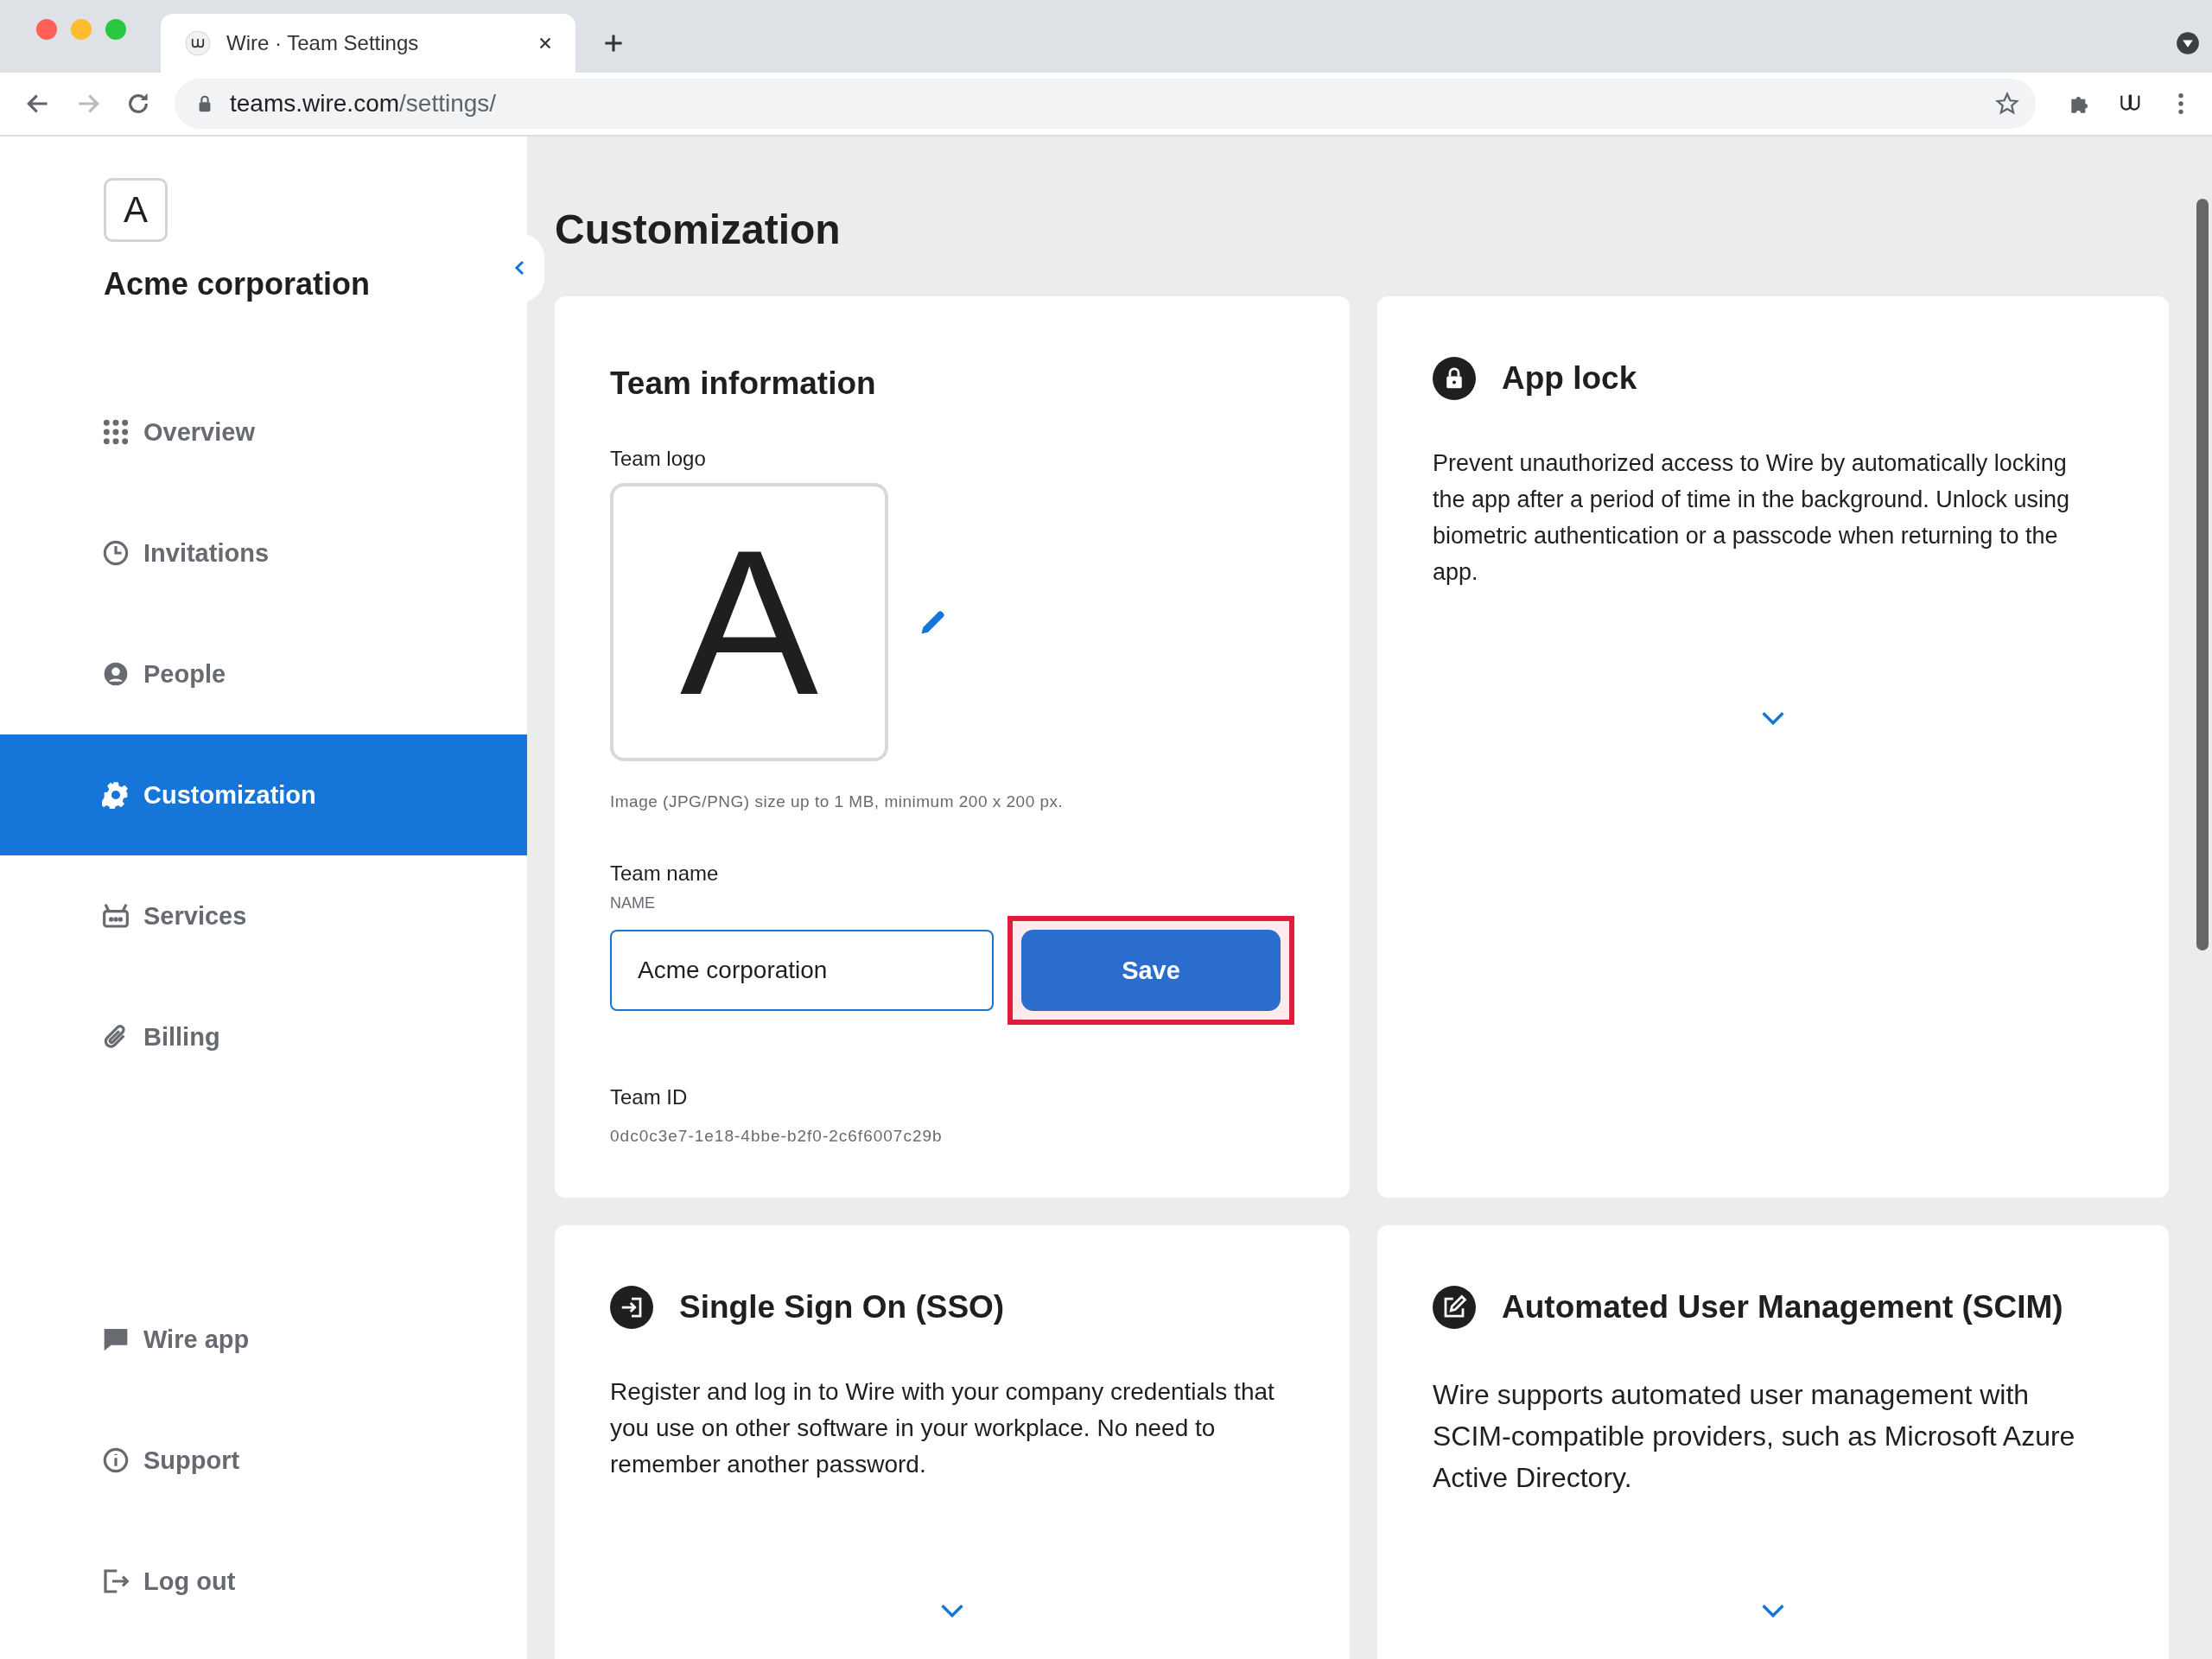 The image size is (2212, 1659). I want to click on browser-tab: Wire · Team Settings, so click(368, 43).